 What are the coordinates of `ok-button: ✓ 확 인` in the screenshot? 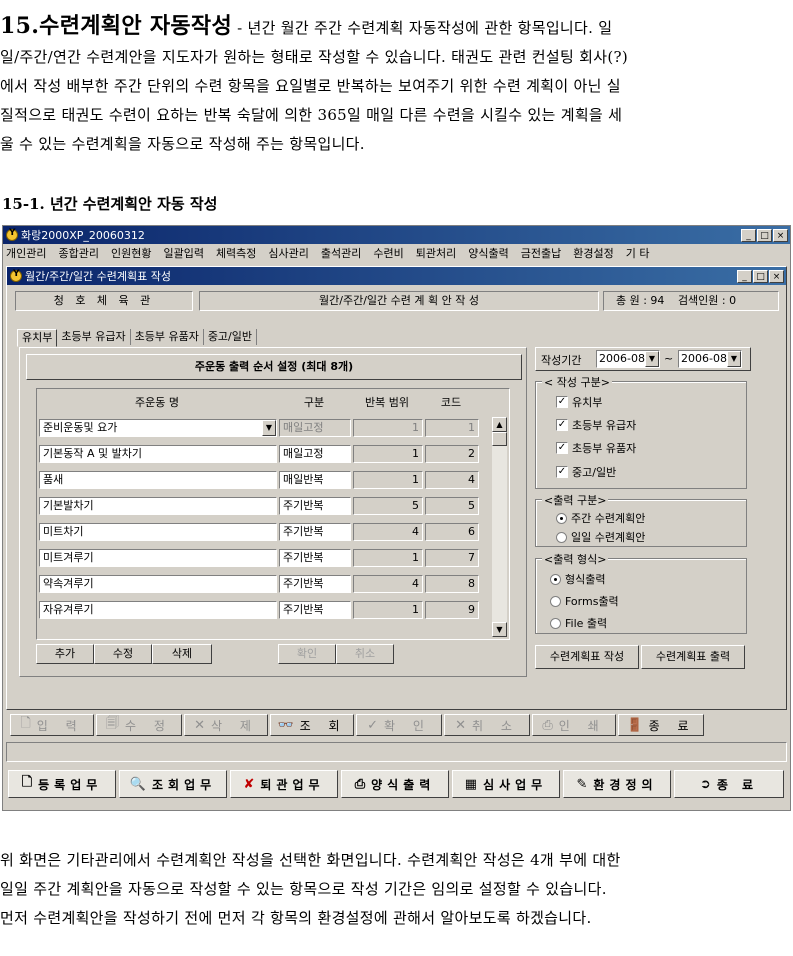 It's located at (399, 725).